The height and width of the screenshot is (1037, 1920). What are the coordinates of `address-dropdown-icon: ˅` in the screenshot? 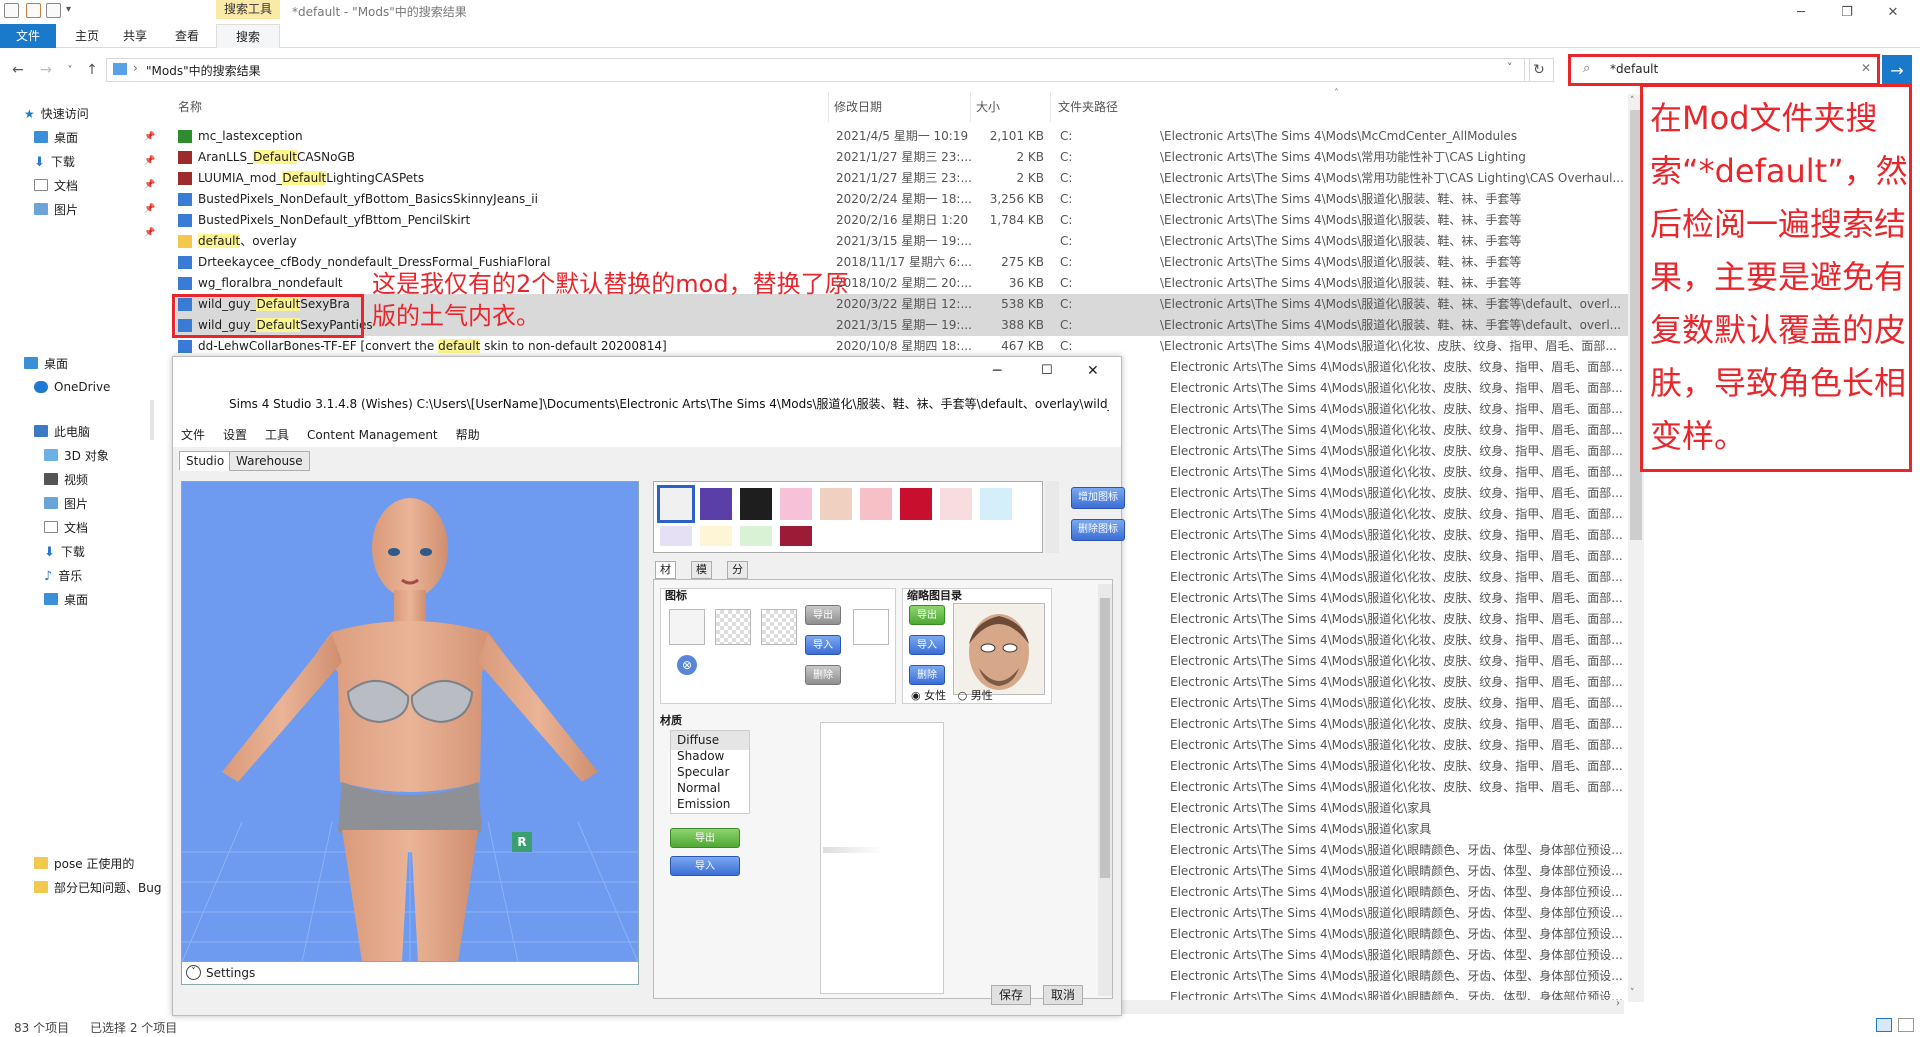 It's located at (1510, 67).